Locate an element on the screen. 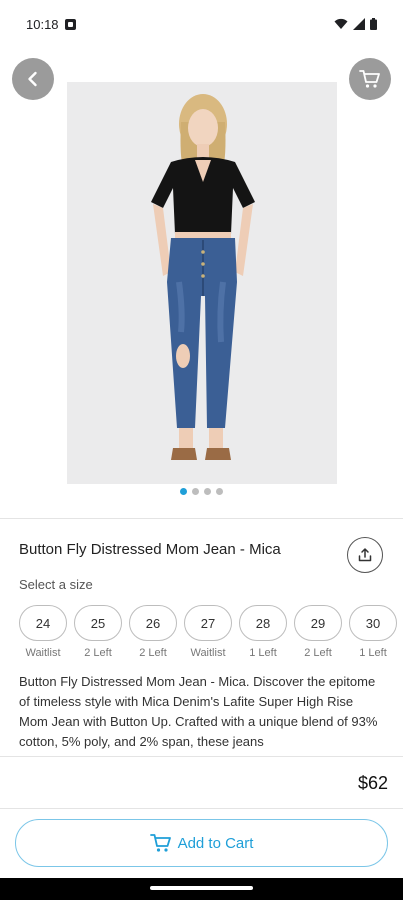 This screenshot has height=900, width=403. add-to-cart-button: Add to Cart is located at coordinates (201, 843).